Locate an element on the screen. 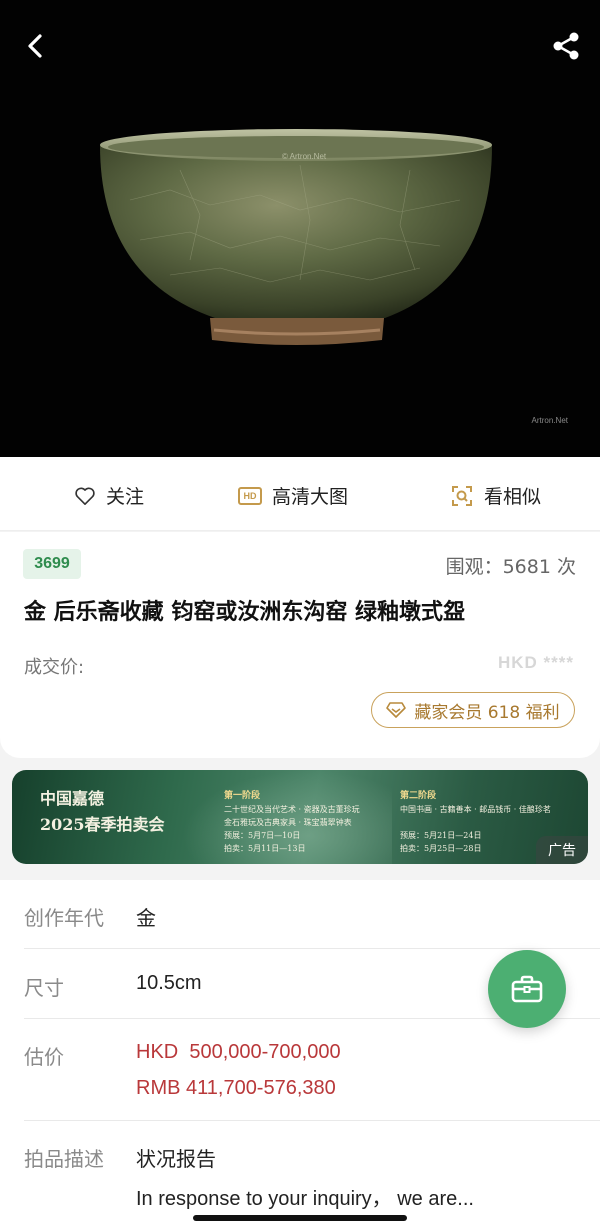 The height and width of the screenshot is (1229, 600). ad-brand-name: 中国嘉德 is located at coordinates (72, 798).